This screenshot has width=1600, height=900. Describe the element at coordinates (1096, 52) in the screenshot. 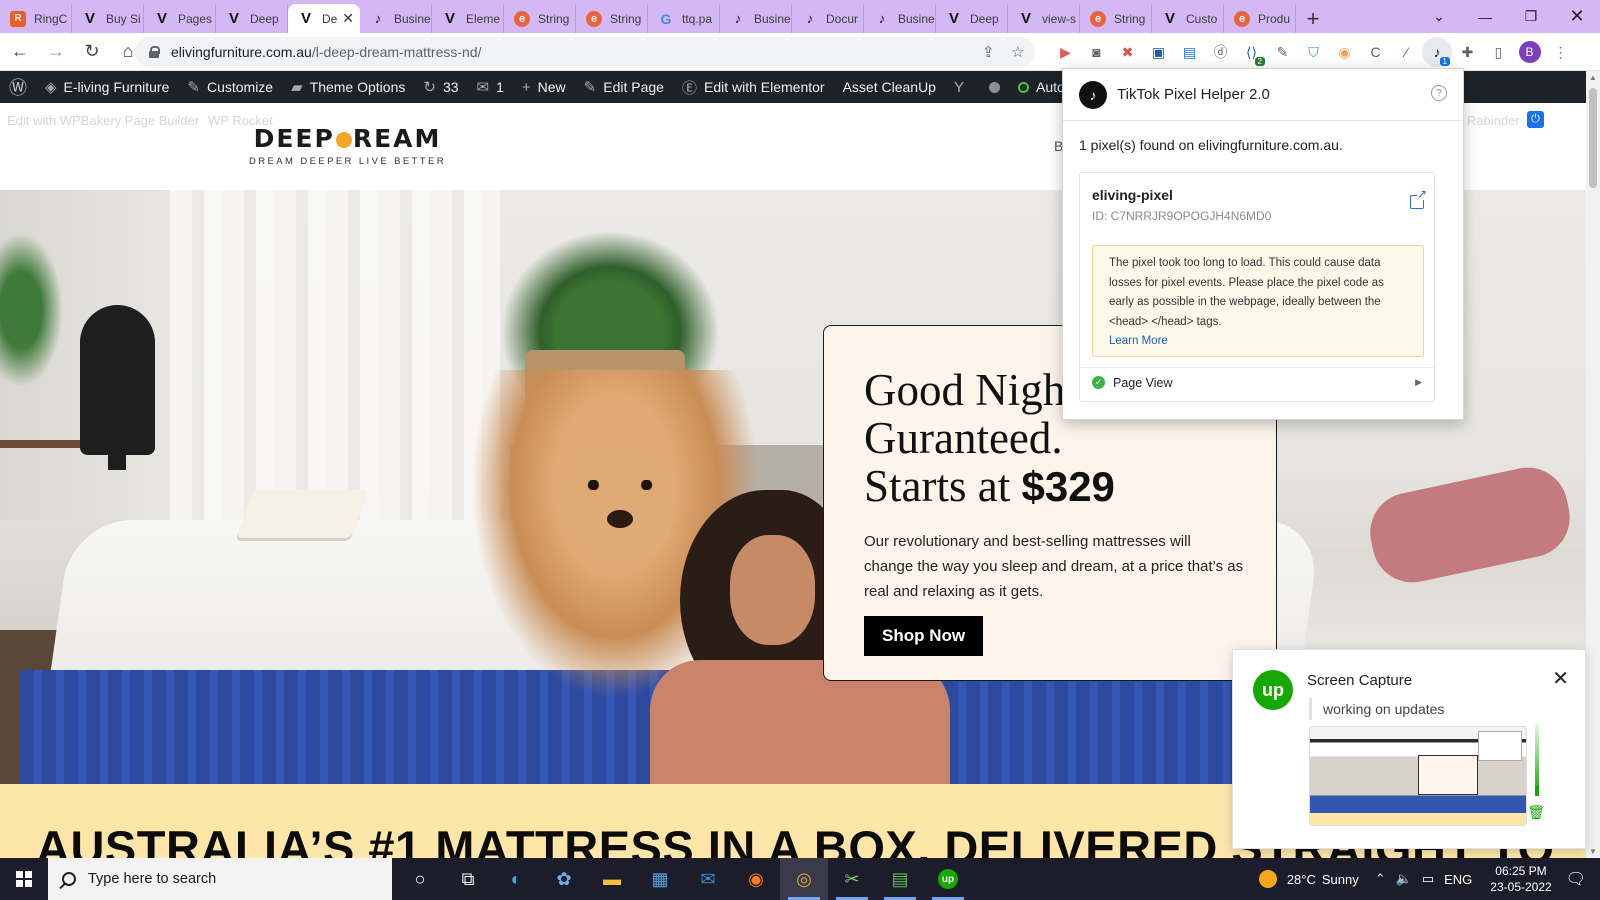

I see `extension-camera-icon: ◙` at that location.